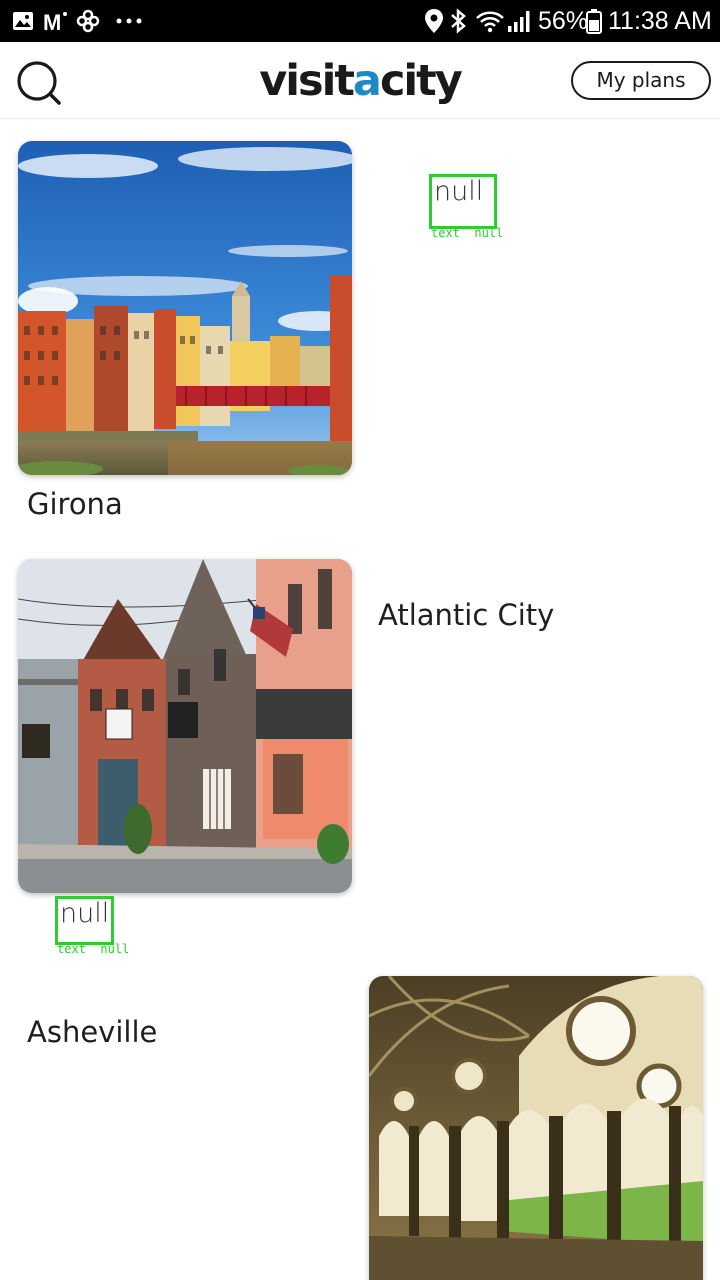 The width and height of the screenshot is (720, 1280). I want to click on clock: 11:38 AM, so click(660, 21).